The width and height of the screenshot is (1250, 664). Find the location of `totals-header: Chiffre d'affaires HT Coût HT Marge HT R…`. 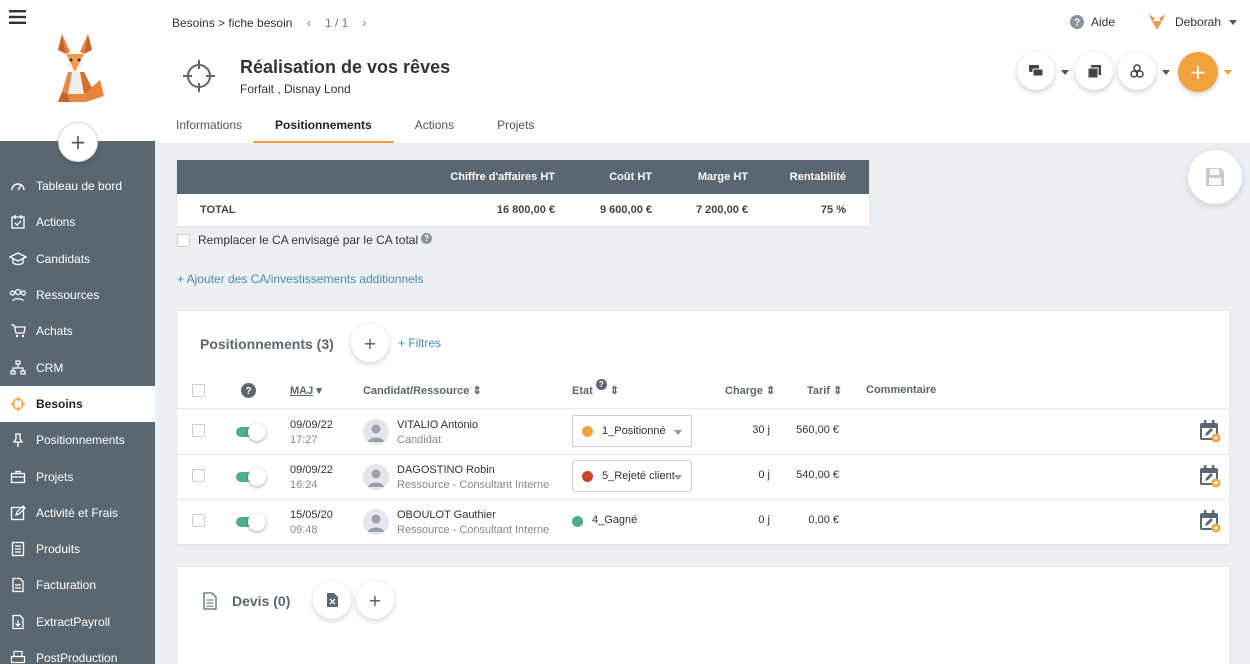

totals-header: Chiffre d'affaires HT Coût HT Marge HT R… is located at coordinates (523, 177).